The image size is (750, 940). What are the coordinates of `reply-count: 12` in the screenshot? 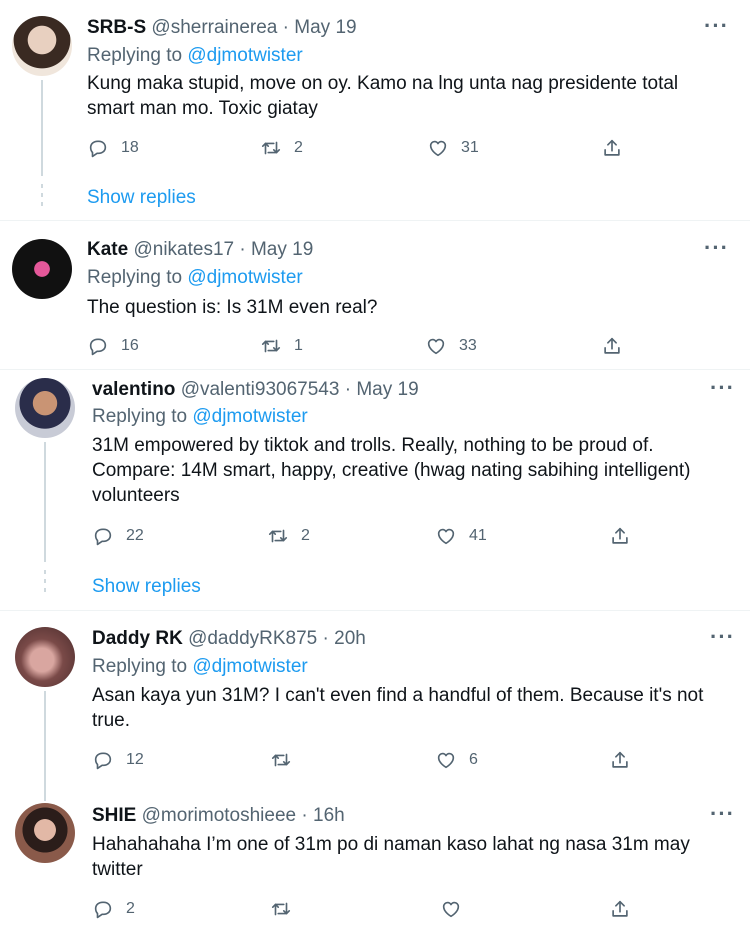 It's located at (135, 759).